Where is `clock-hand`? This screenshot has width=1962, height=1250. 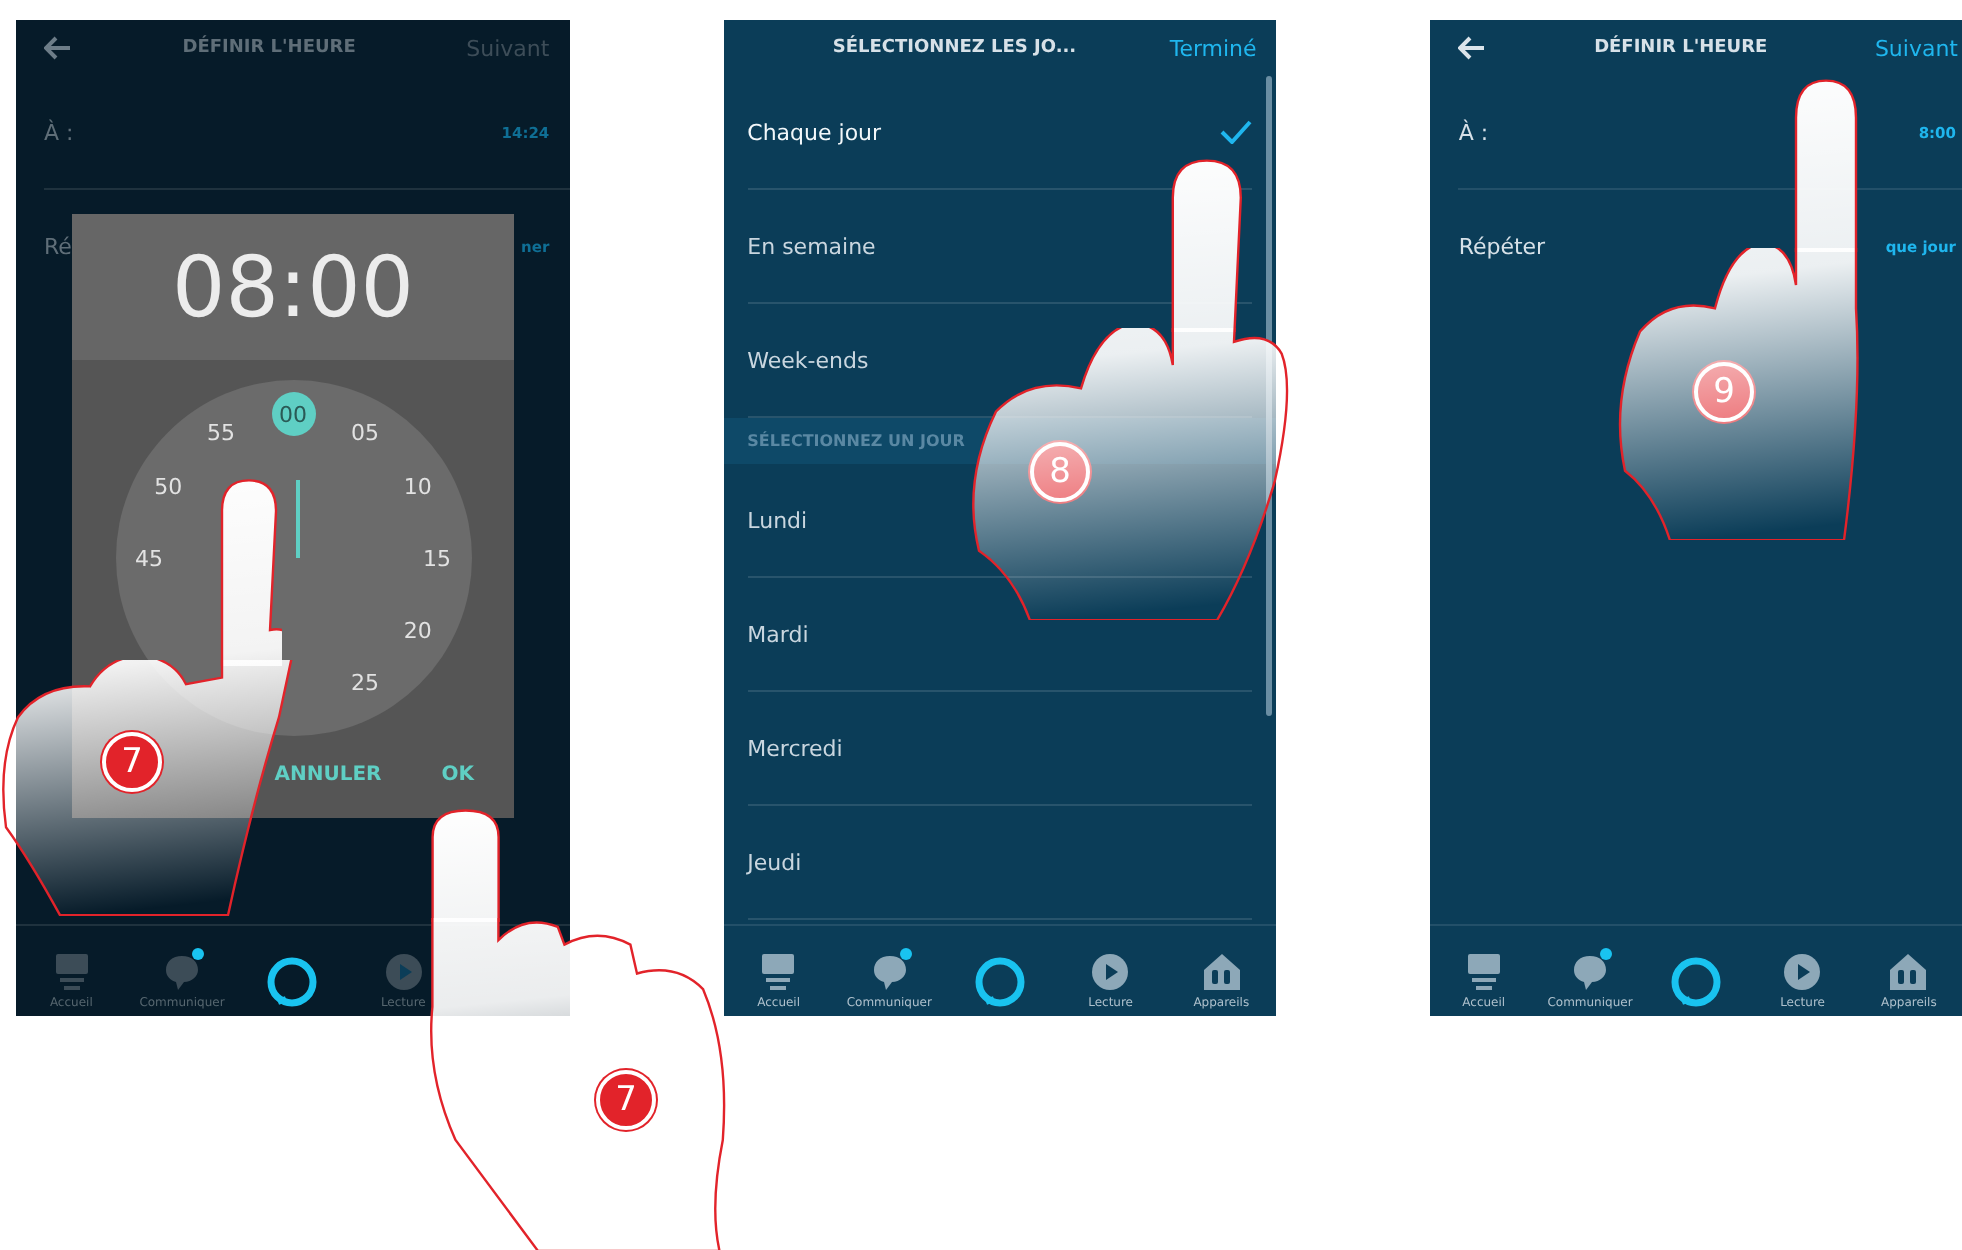
clock-hand is located at coordinates (297, 519).